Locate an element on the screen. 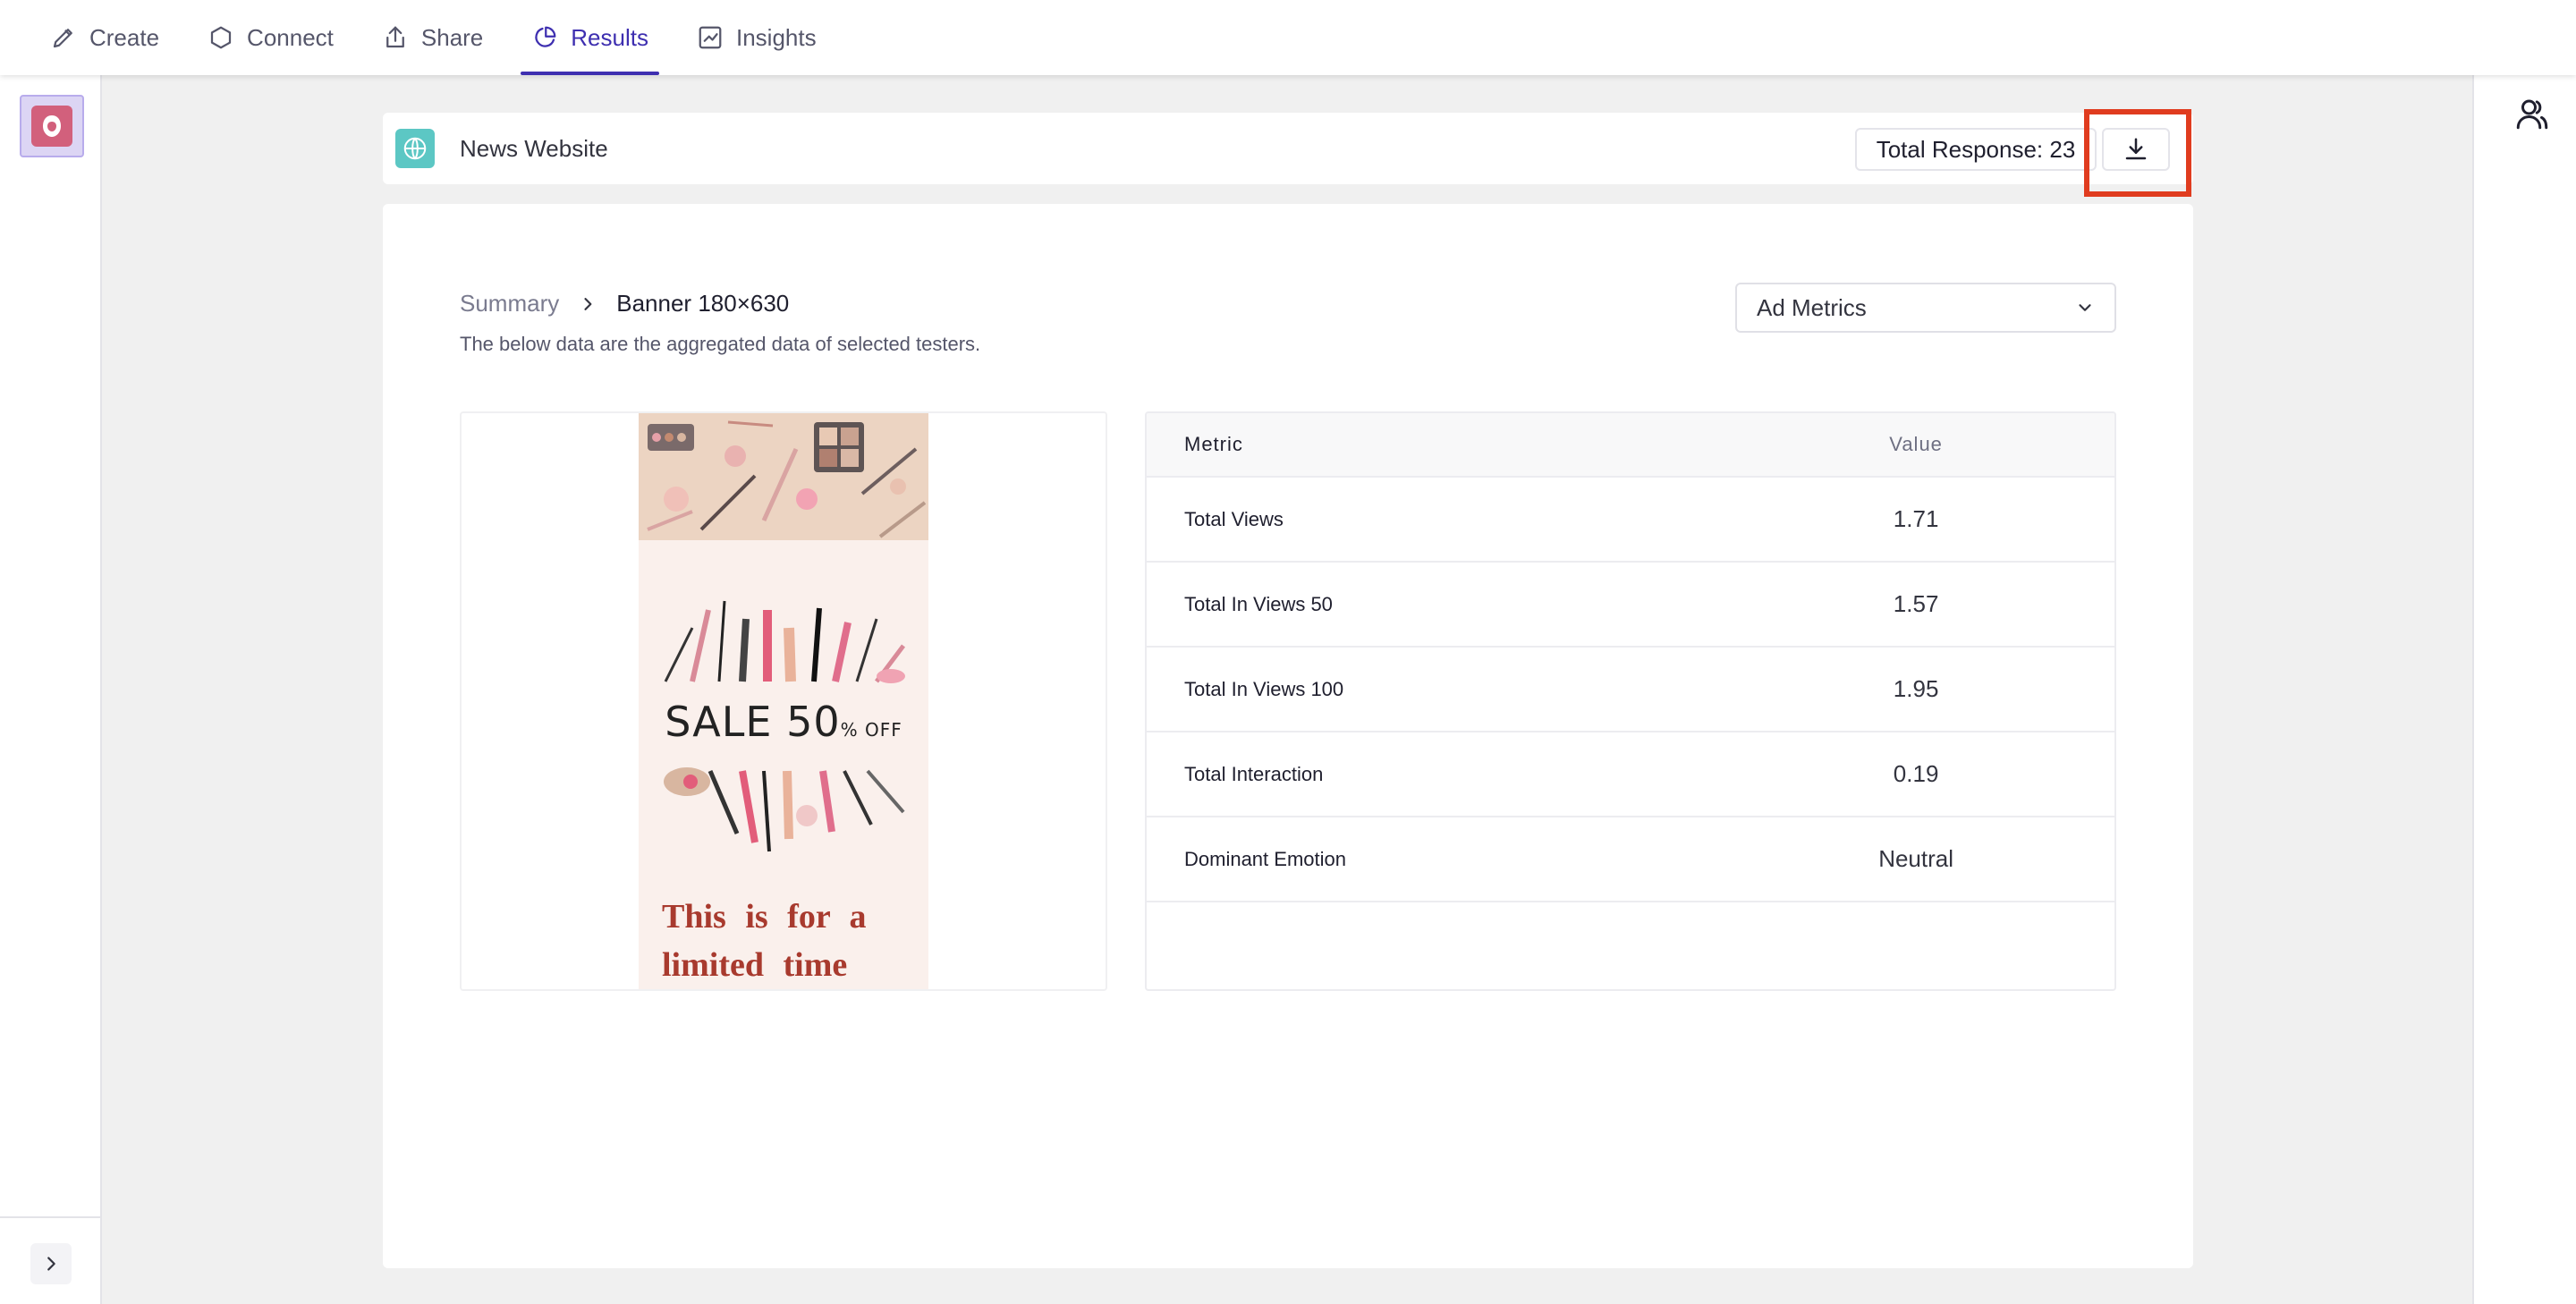  tab-share-label: Share is located at coordinates (452, 37).